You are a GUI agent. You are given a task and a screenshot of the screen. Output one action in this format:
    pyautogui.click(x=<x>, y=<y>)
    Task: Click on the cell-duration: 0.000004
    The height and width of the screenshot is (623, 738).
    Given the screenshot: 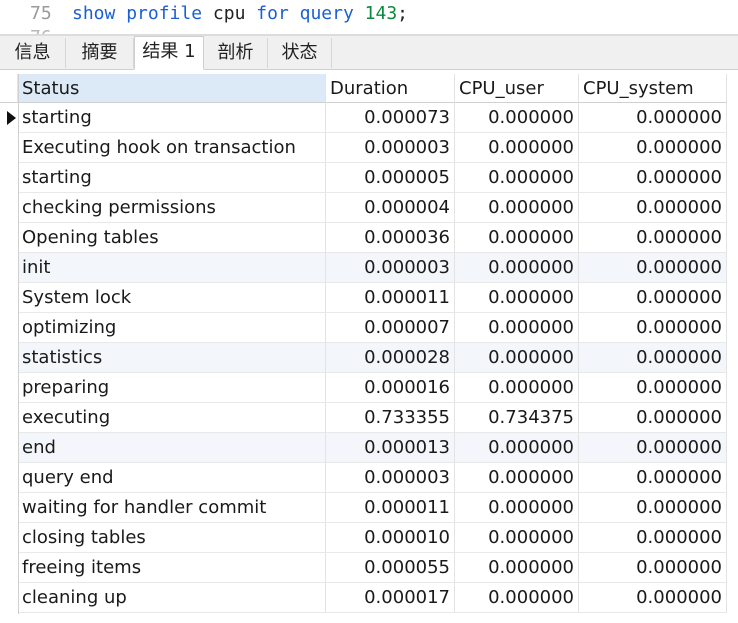 What is the action you would take?
    pyautogui.click(x=390, y=208)
    